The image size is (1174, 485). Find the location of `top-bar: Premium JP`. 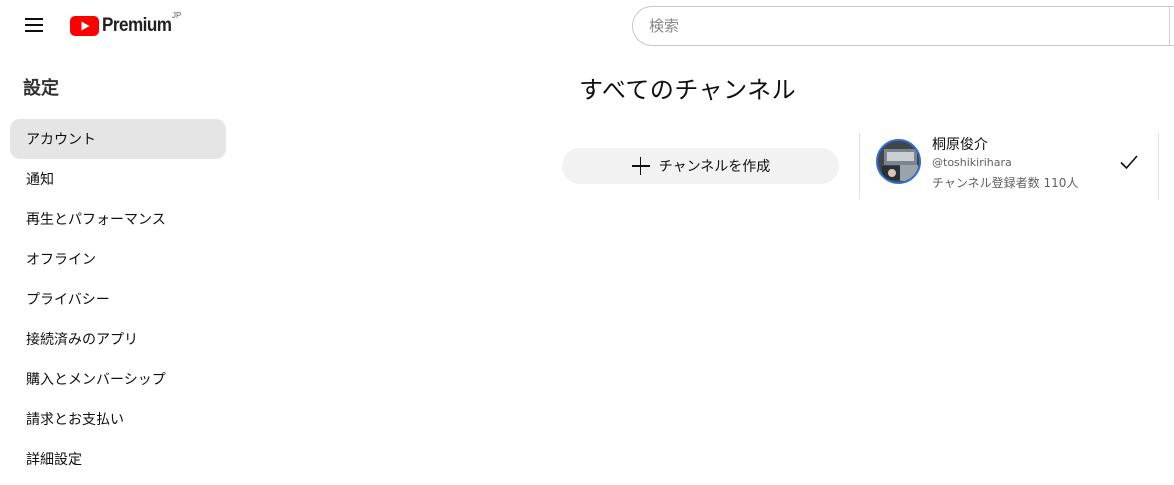

top-bar: Premium JP is located at coordinates (587, 25).